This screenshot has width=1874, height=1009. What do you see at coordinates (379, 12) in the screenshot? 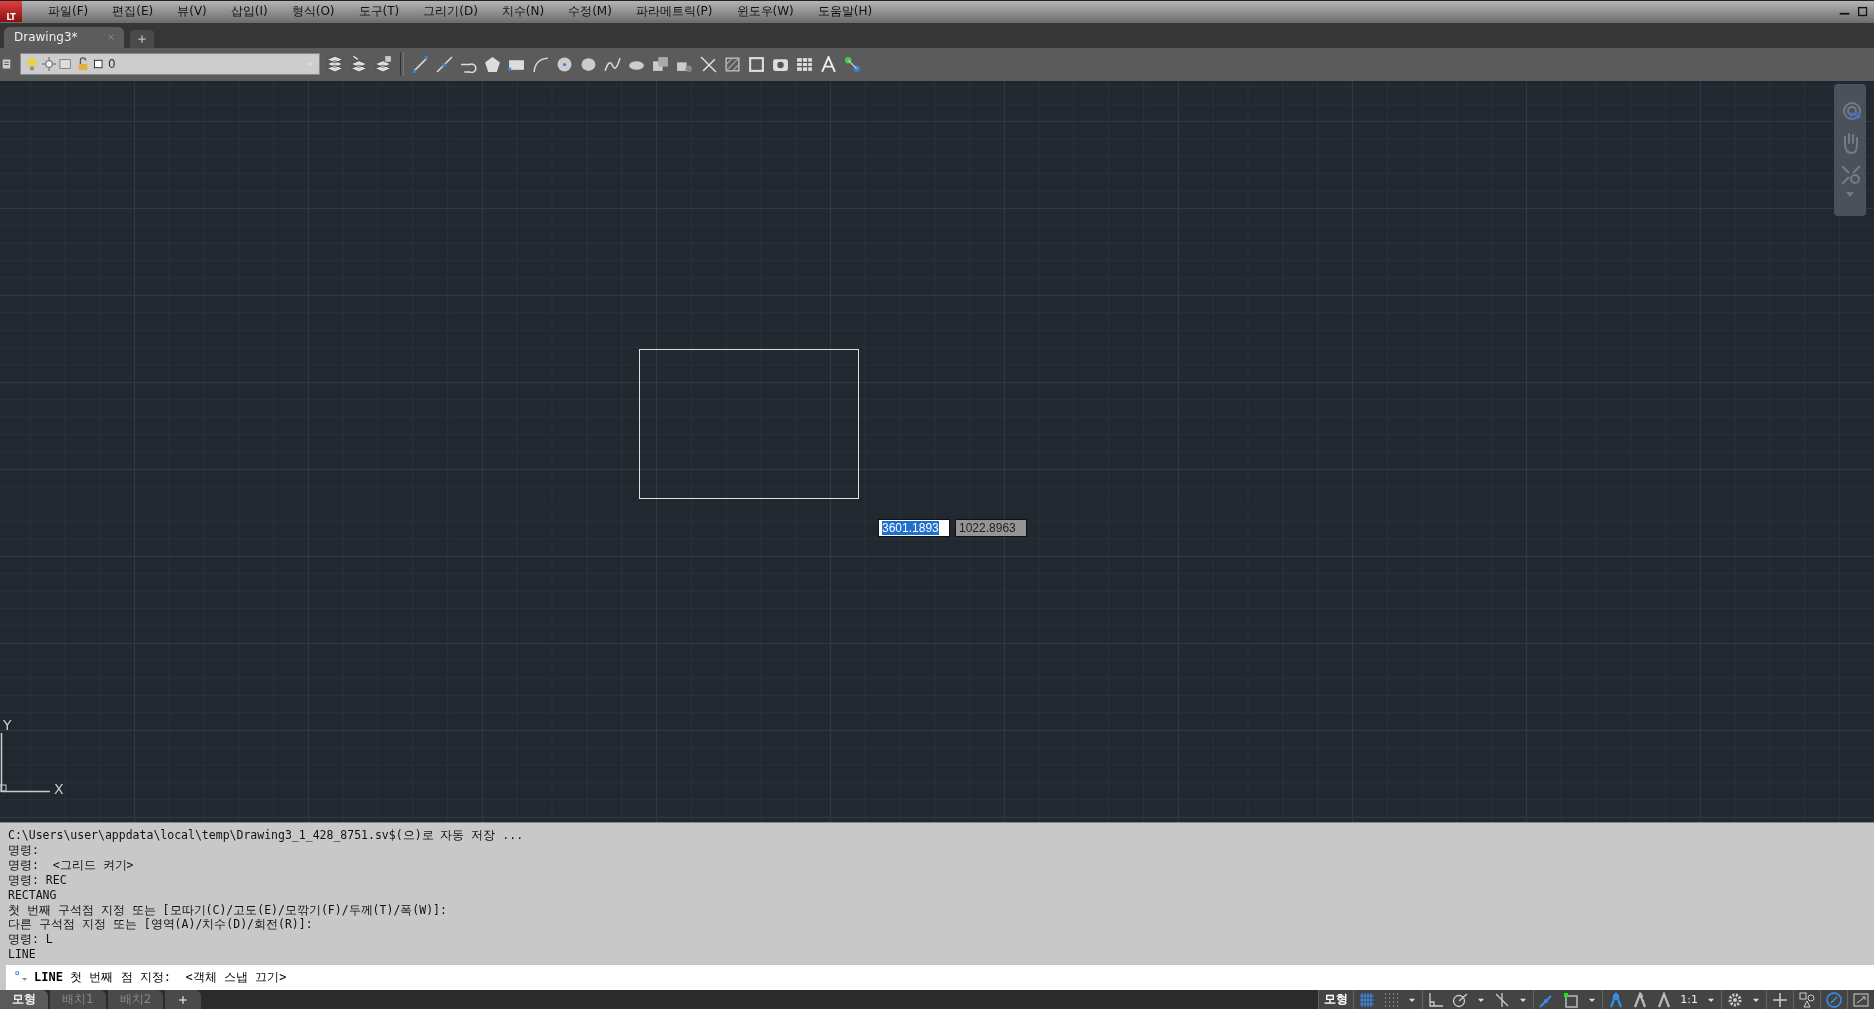
I see `menu-item: 도구(T)` at bounding box center [379, 12].